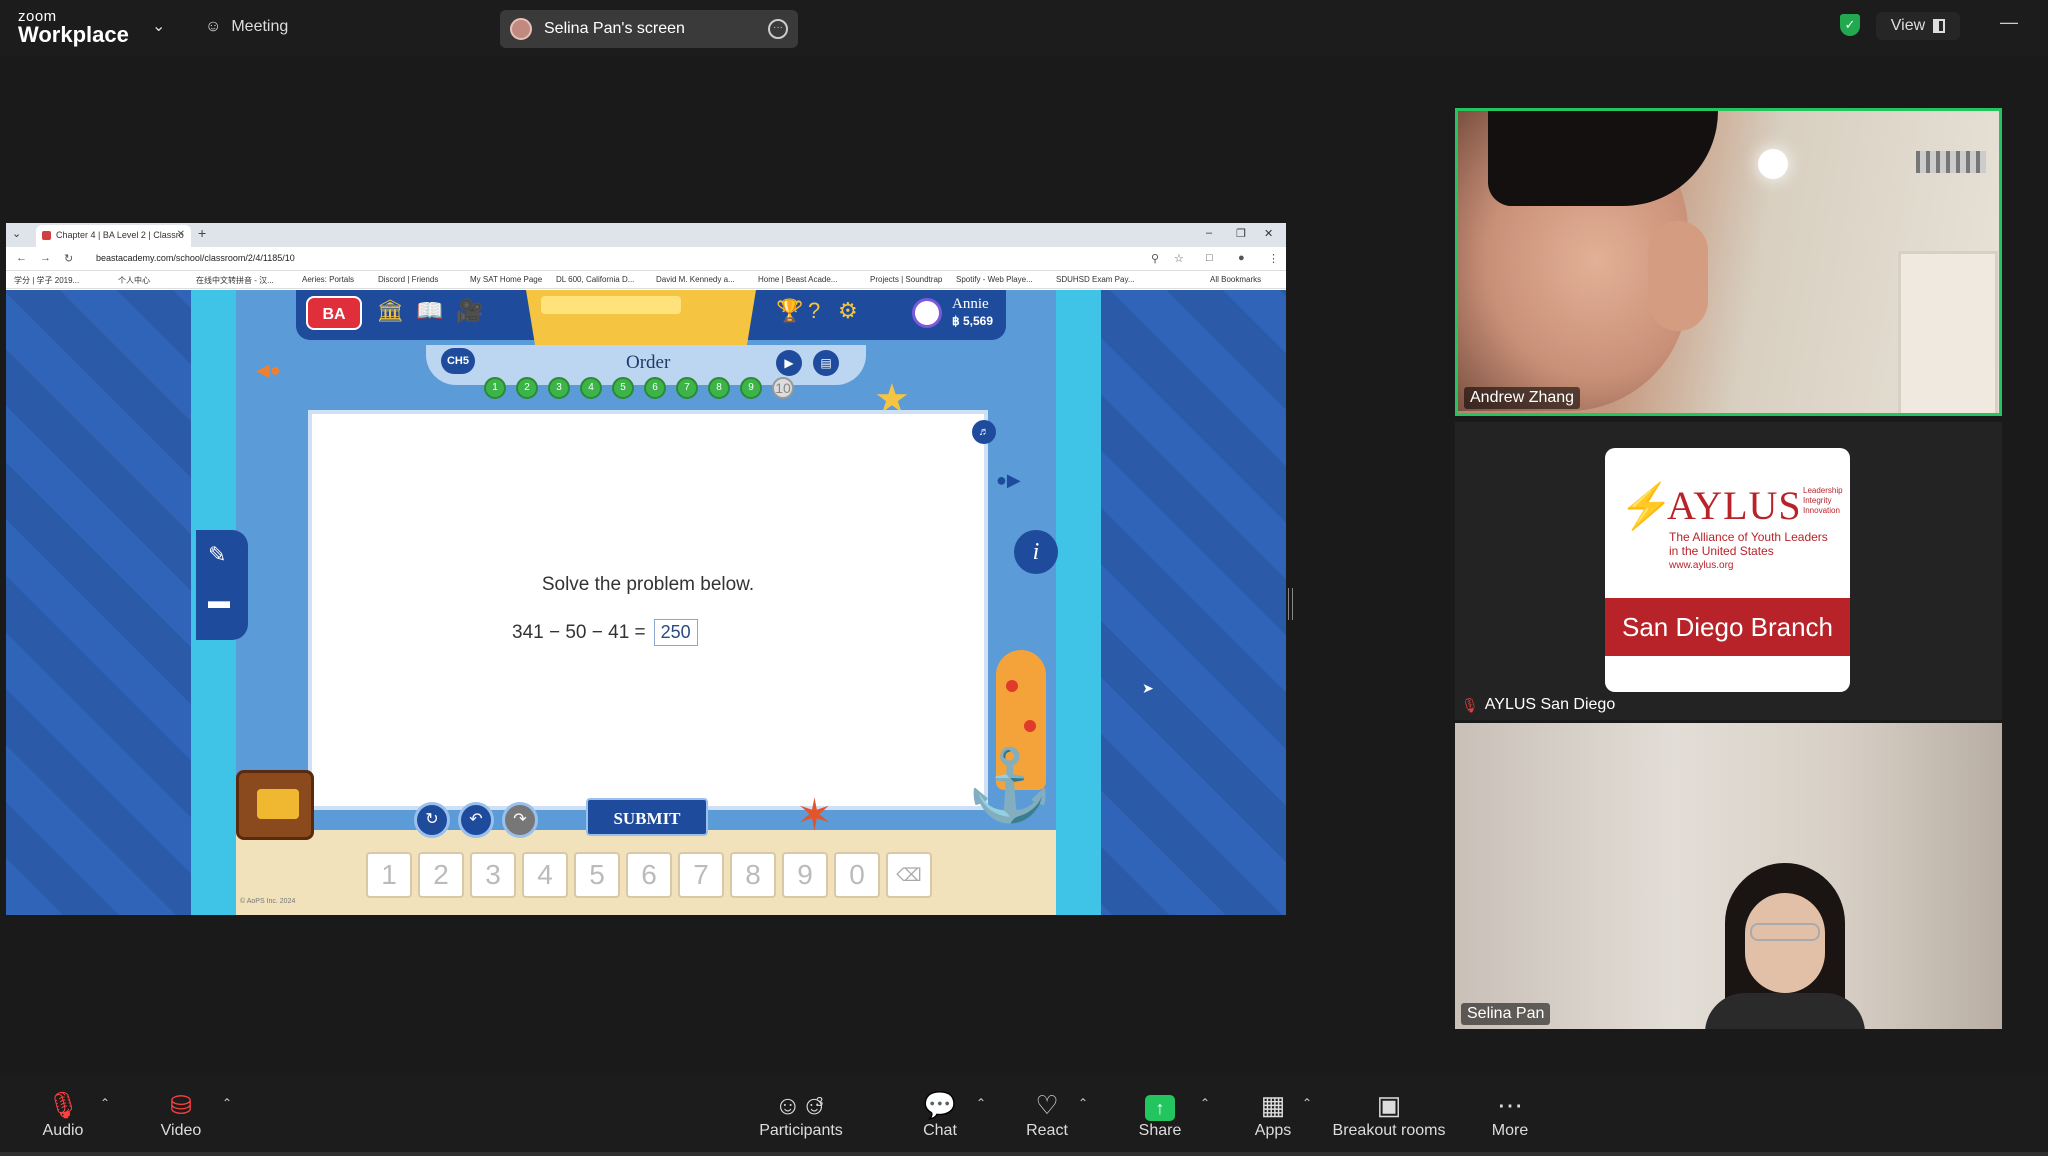  Describe the element at coordinates (649, 29) in the screenshot. I see `screen-share-pill: Selina Pan's screen ···` at that location.